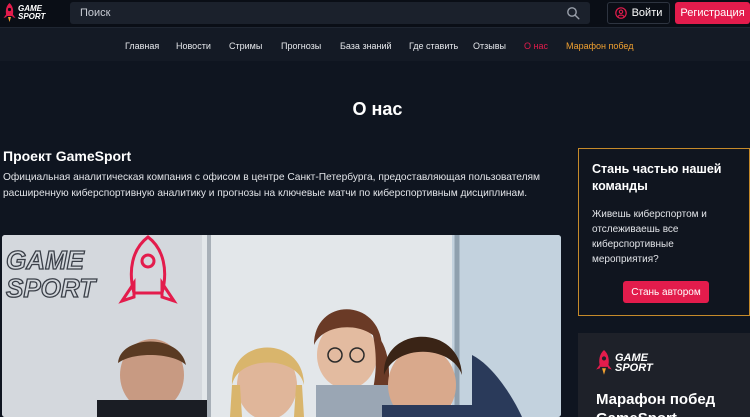  I want to click on section-title: Проект GameSport, so click(67, 156).